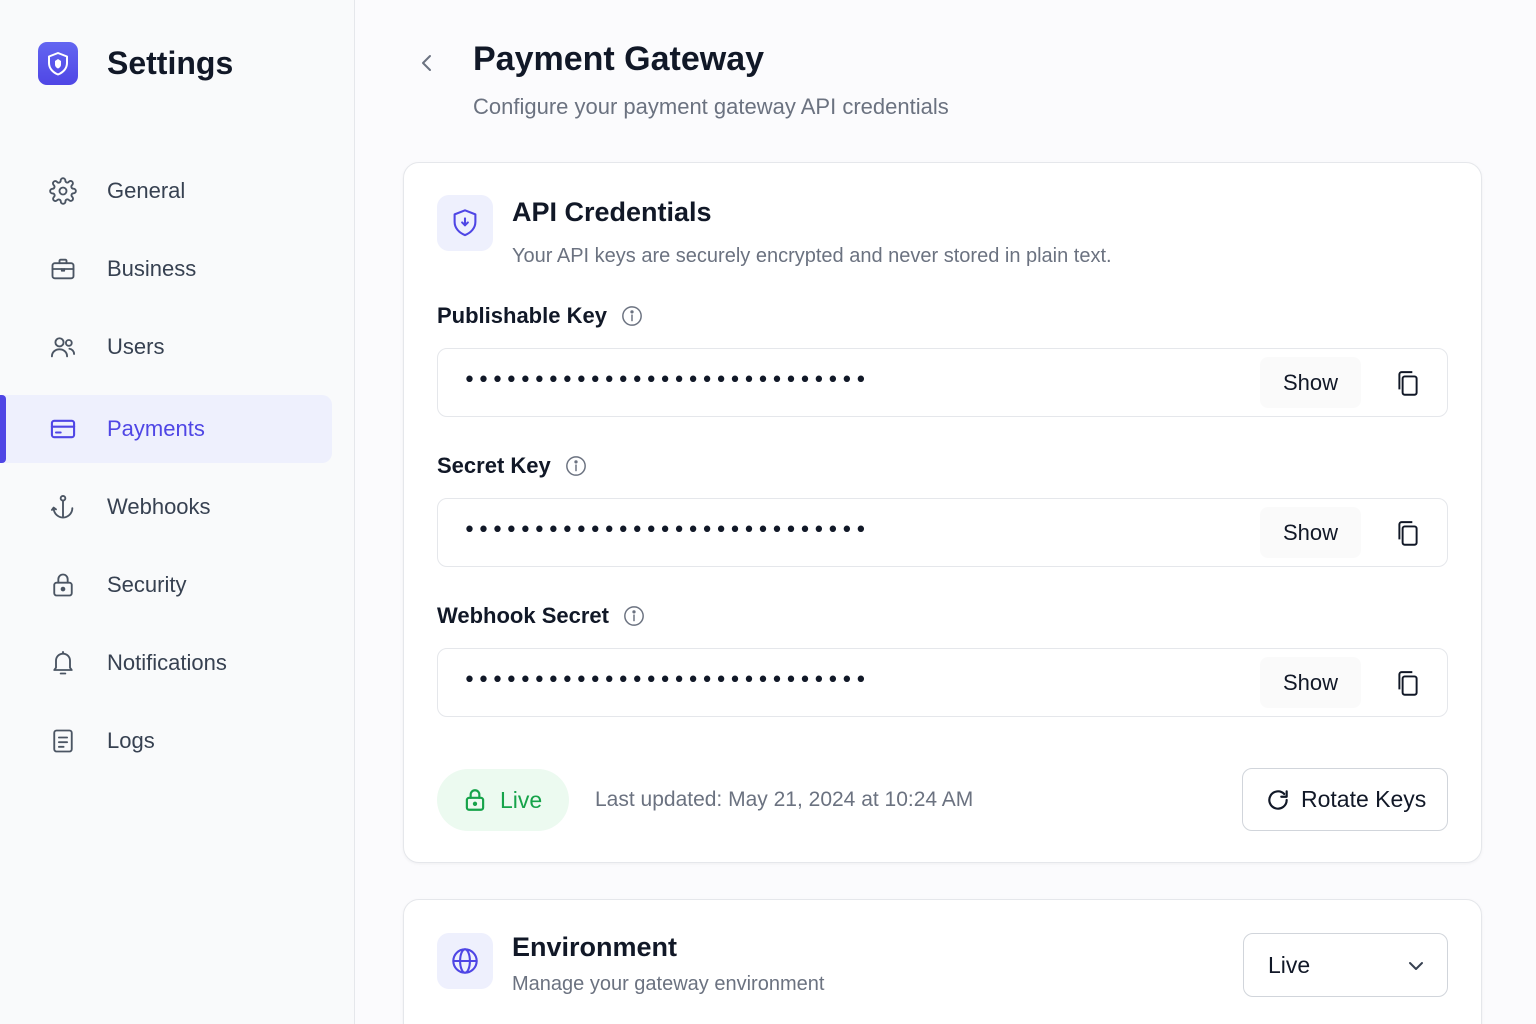  I want to click on secret-key-field: ••••••••••••••••••••••••••••• Show, so click(942, 532).